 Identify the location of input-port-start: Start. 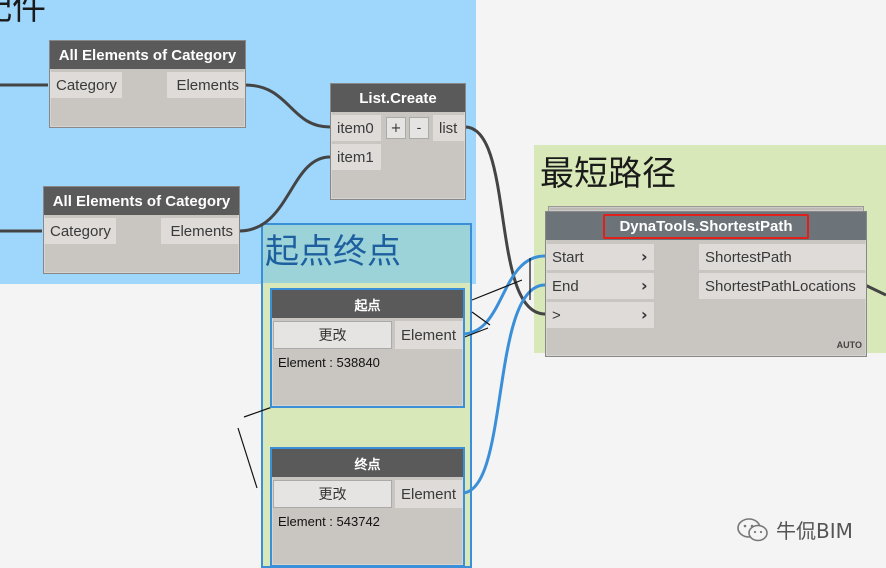
(600, 257).